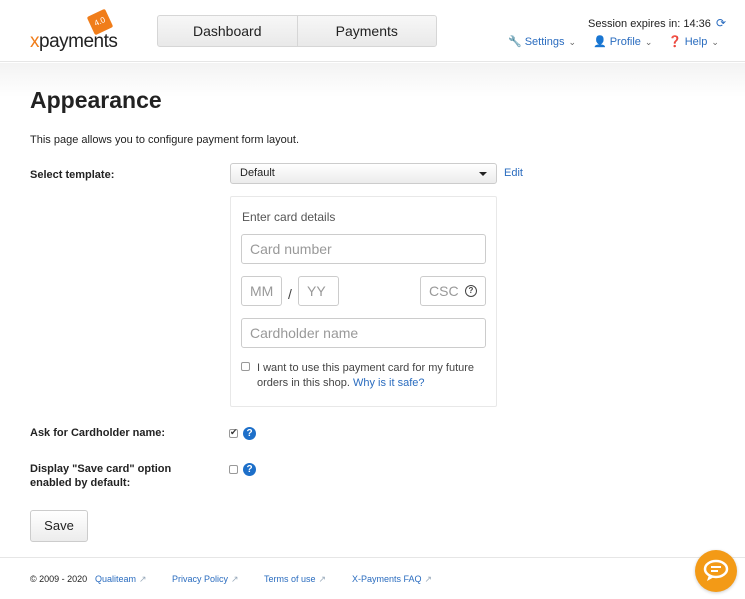  Describe the element at coordinates (205, 579) in the screenshot. I see `footer-link-privacy: Privacy Policy ↗` at that location.